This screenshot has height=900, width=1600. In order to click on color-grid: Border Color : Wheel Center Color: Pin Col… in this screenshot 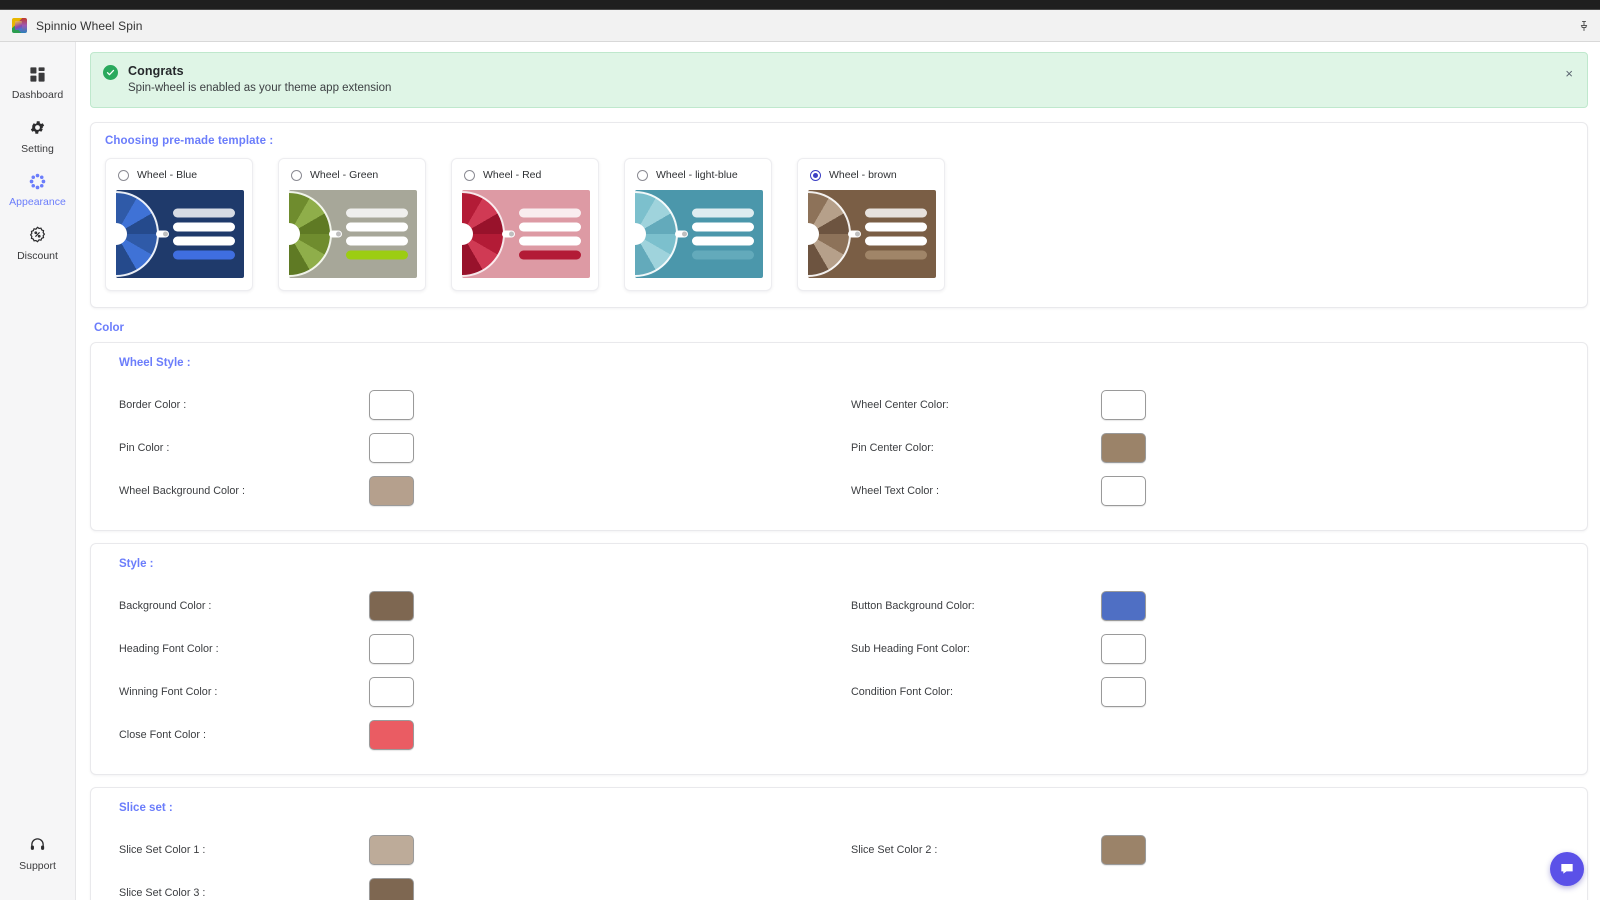, I will do `click(839, 447)`.